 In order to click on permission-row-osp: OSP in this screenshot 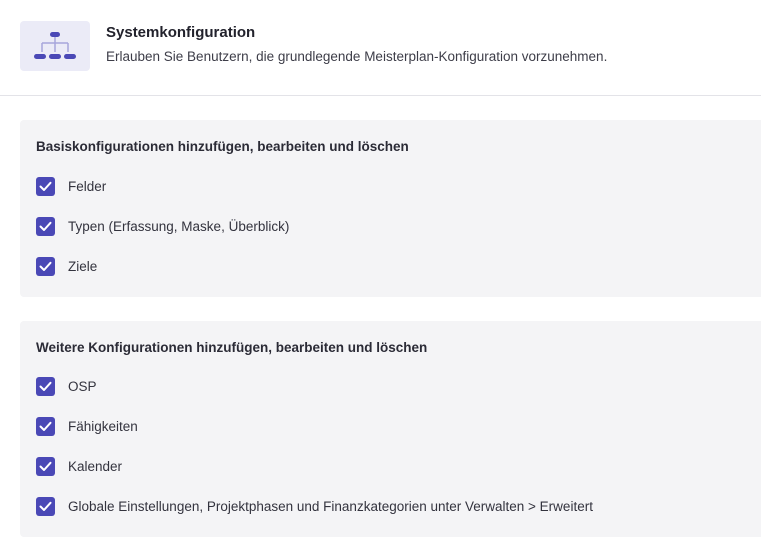, I will do `click(386, 386)`.